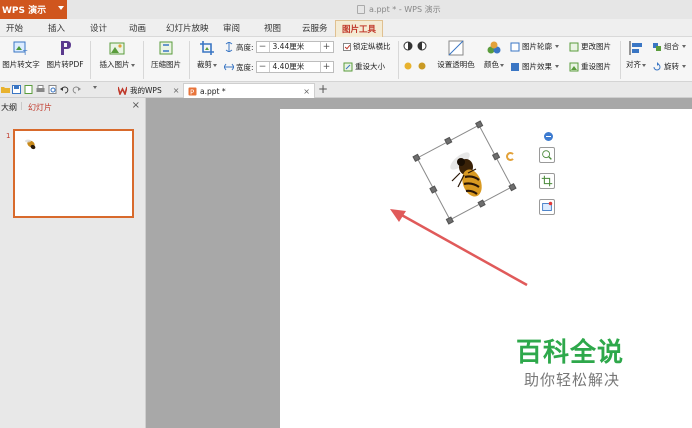 Image resolution: width=692 pixels, height=428 pixels. I want to click on crop-label: 裁剪, so click(204, 64).